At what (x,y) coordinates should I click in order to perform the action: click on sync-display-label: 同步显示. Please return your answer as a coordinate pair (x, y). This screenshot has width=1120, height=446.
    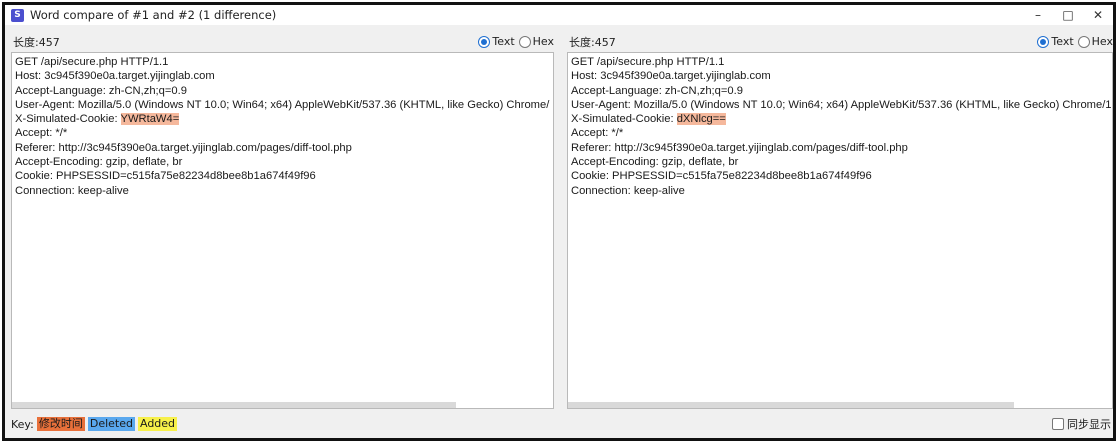
    Looking at the image, I should click on (1089, 424).